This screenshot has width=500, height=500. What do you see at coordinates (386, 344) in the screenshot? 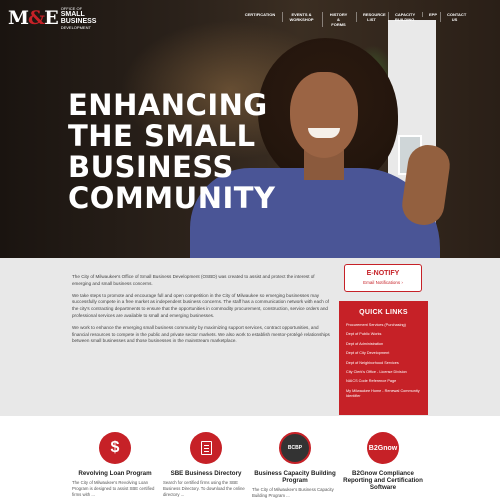
I see `quick-link: Dept of Administration` at bounding box center [386, 344].